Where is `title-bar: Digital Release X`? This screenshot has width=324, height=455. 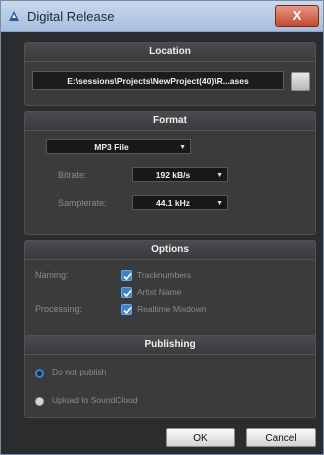
title-bar: Digital Release X is located at coordinates (162, 16).